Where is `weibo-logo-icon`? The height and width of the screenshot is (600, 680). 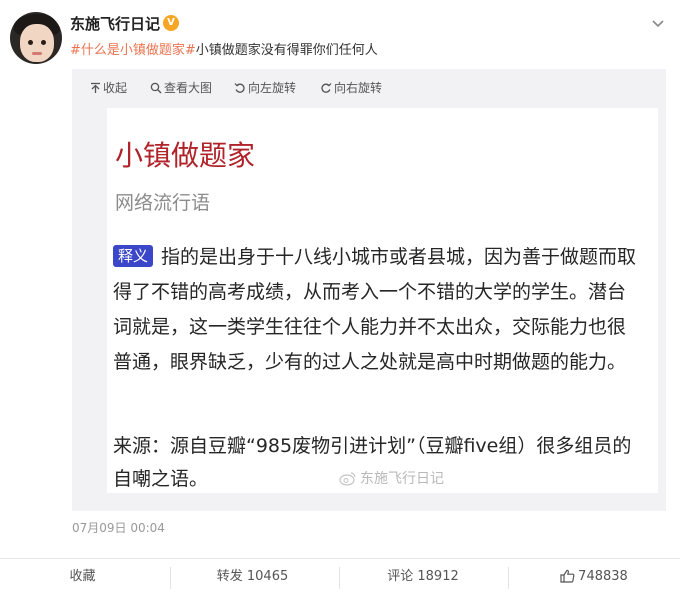 weibo-logo-icon is located at coordinates (347, 479).